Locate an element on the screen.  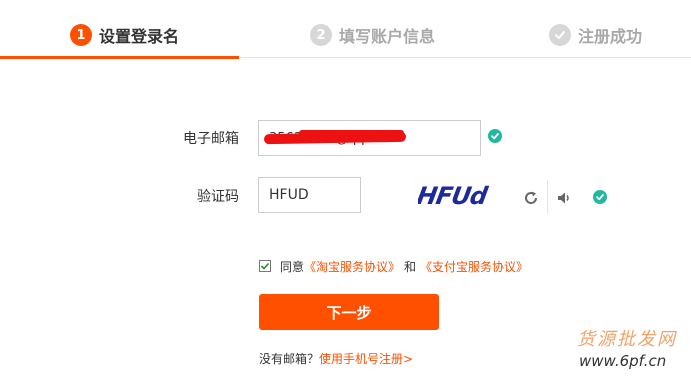
captcha-label: 验证码 is located at coordinates (218, 197).